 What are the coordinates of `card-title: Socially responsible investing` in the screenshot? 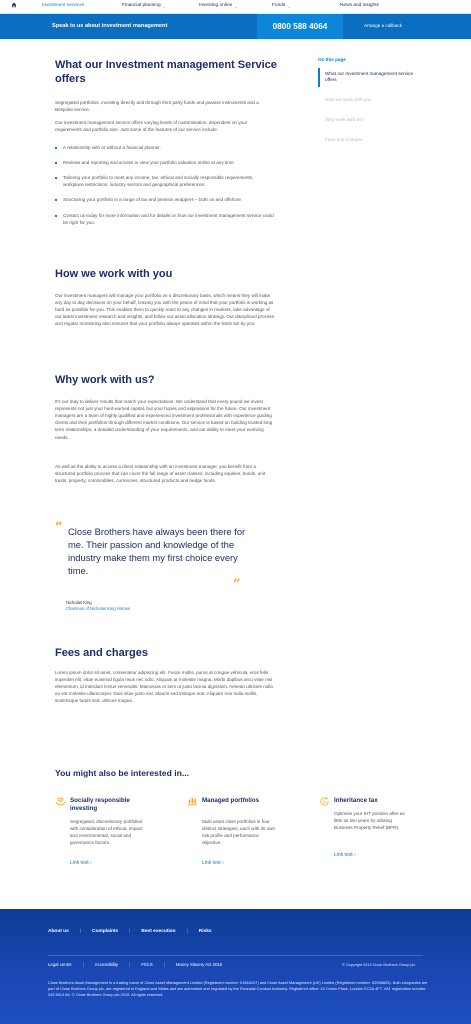 It's located at (100, 805).